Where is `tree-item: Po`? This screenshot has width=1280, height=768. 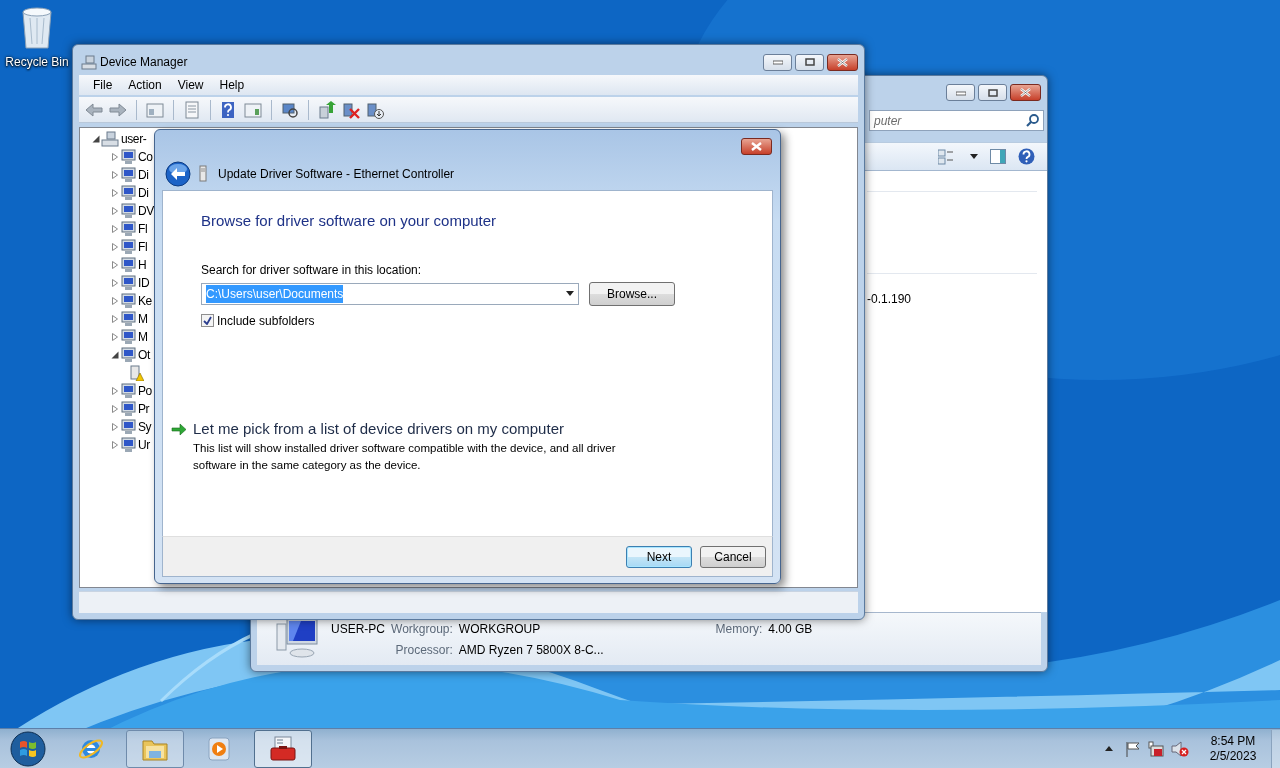
tree-item: Po is located at coordinates (145, 391).